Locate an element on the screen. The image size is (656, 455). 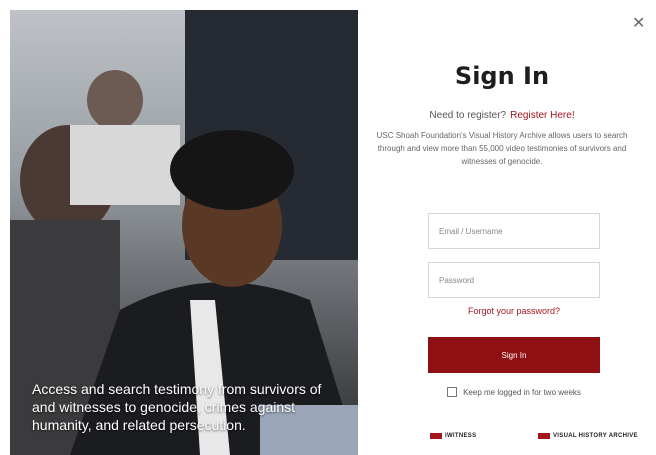
sign-in-button: Sign In is located at coordinates (514, 355).